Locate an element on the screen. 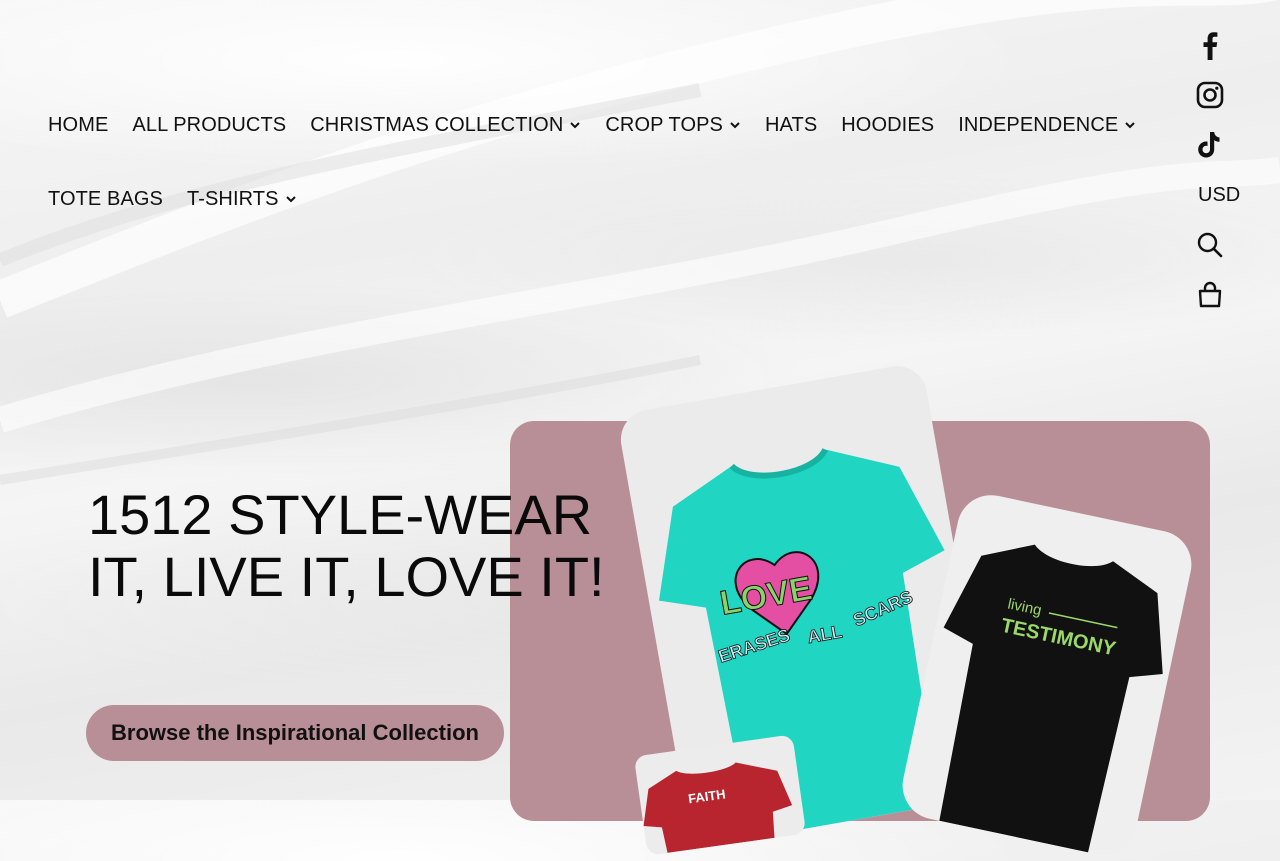  nav-item-label: HOODIES is located at coordinates (888, 124).